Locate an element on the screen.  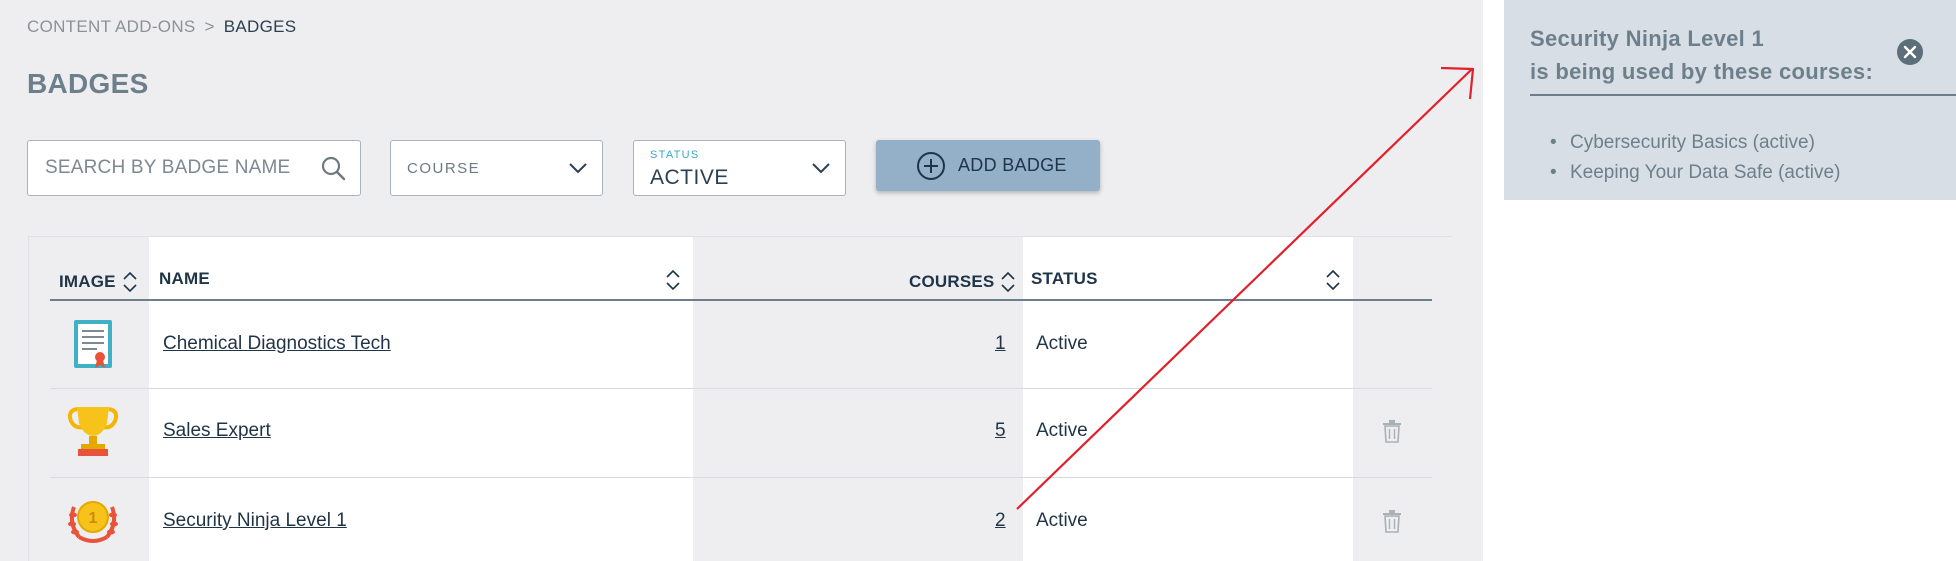
search-box is located at coordinates (194, 168).